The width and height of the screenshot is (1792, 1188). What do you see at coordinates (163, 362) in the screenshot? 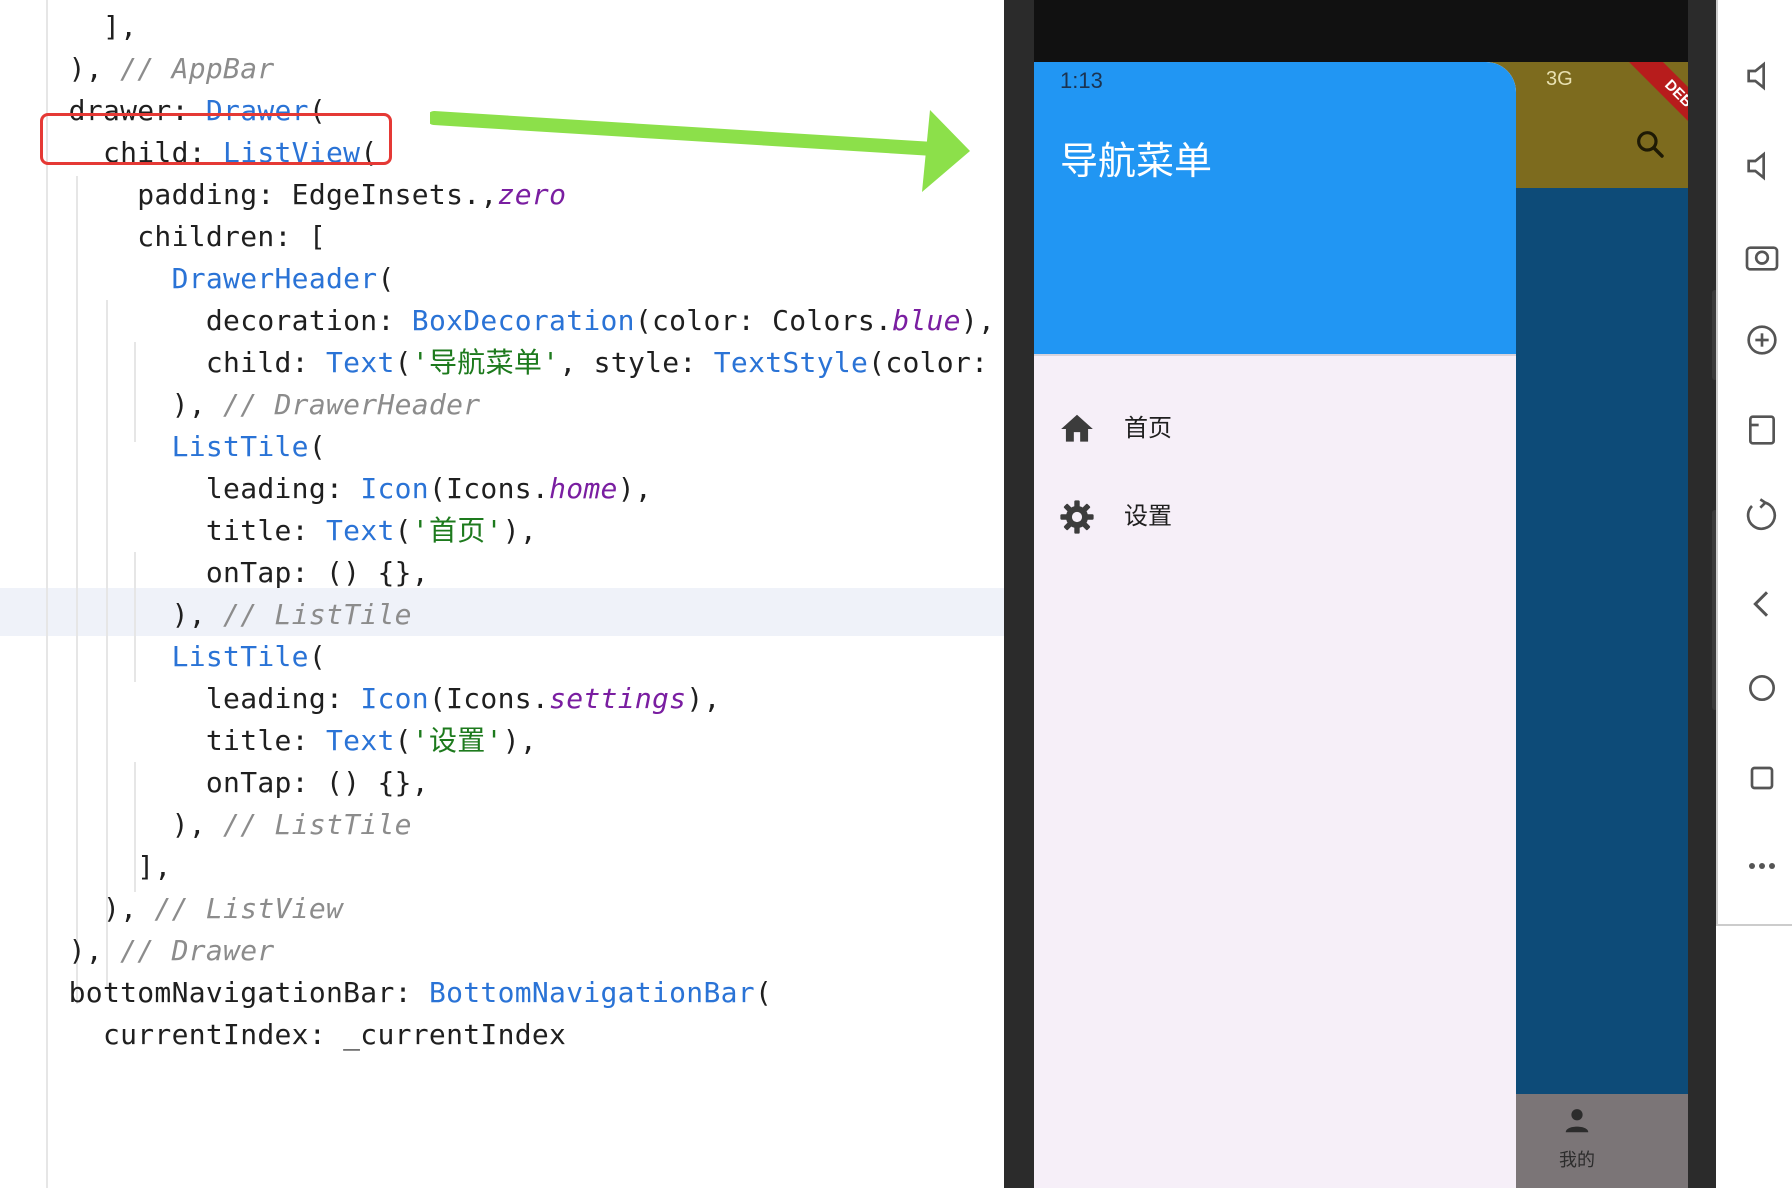
I see `code-token: child:` at bounding box center [163, 362].